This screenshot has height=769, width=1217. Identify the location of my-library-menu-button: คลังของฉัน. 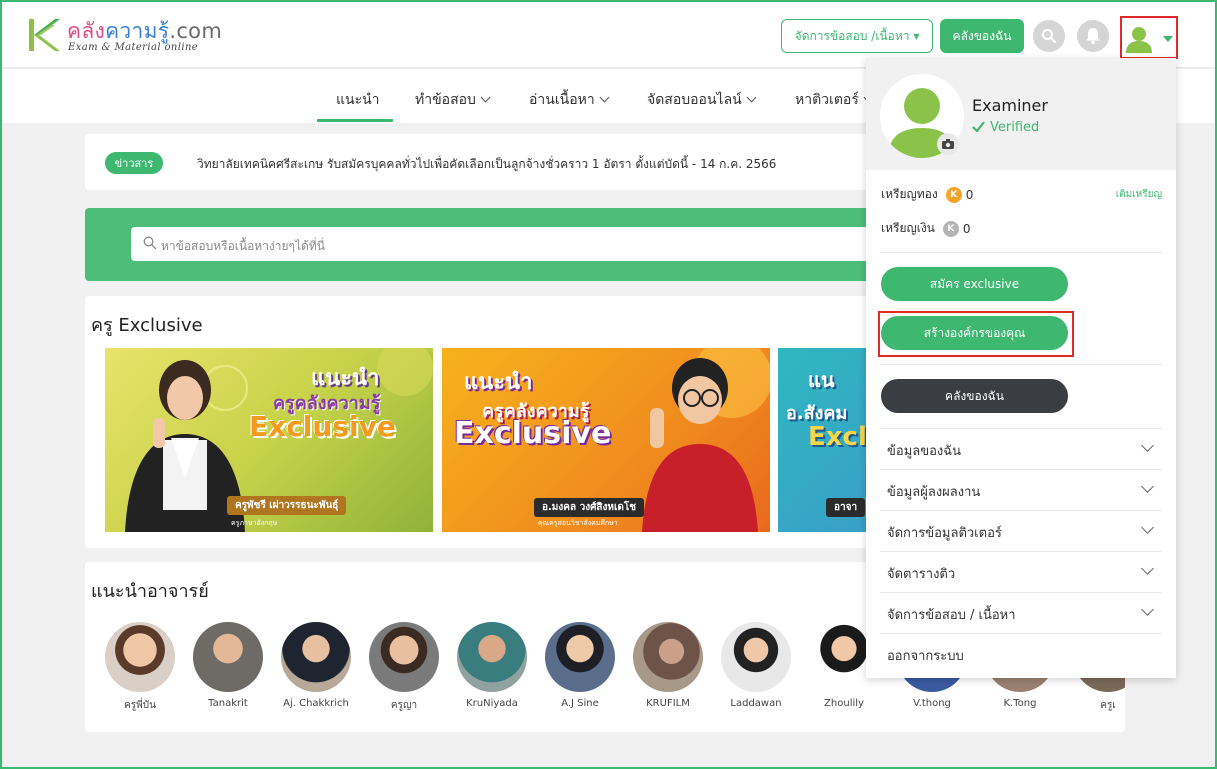
(974, 396).